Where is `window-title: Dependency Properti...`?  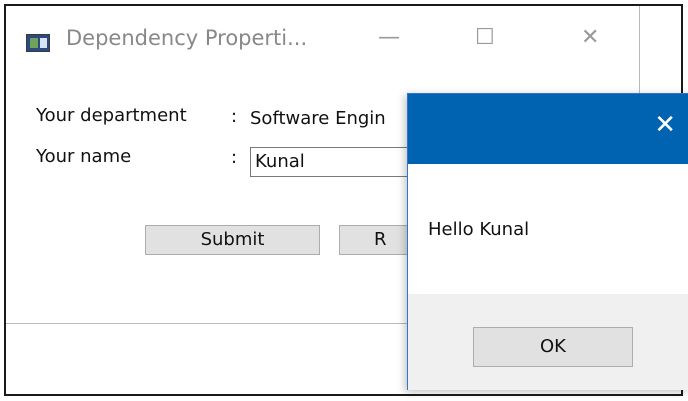
window-title: Dependency Properti... is located at coordinates (187, 38).